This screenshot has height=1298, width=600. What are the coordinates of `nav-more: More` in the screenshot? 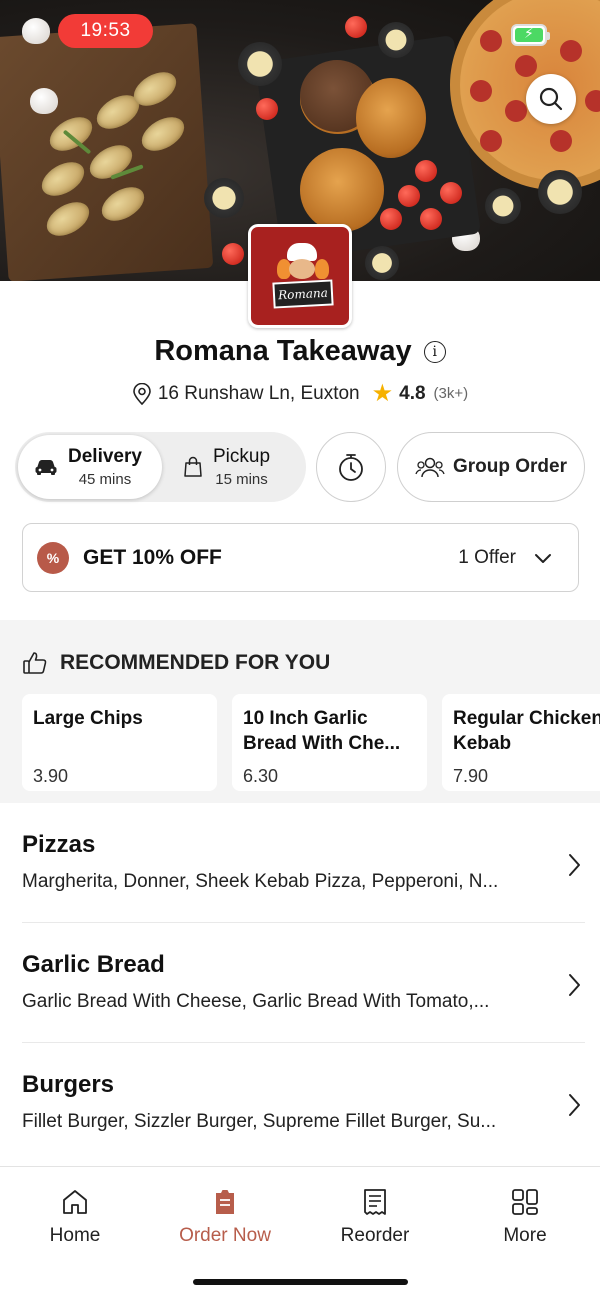 It's located at (525, 1217).